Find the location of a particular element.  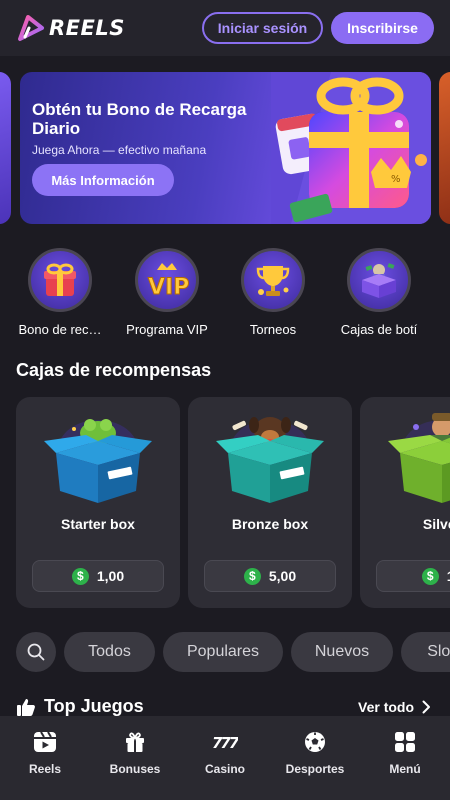

box-name: Starter box is located at coordinates (98, 524).